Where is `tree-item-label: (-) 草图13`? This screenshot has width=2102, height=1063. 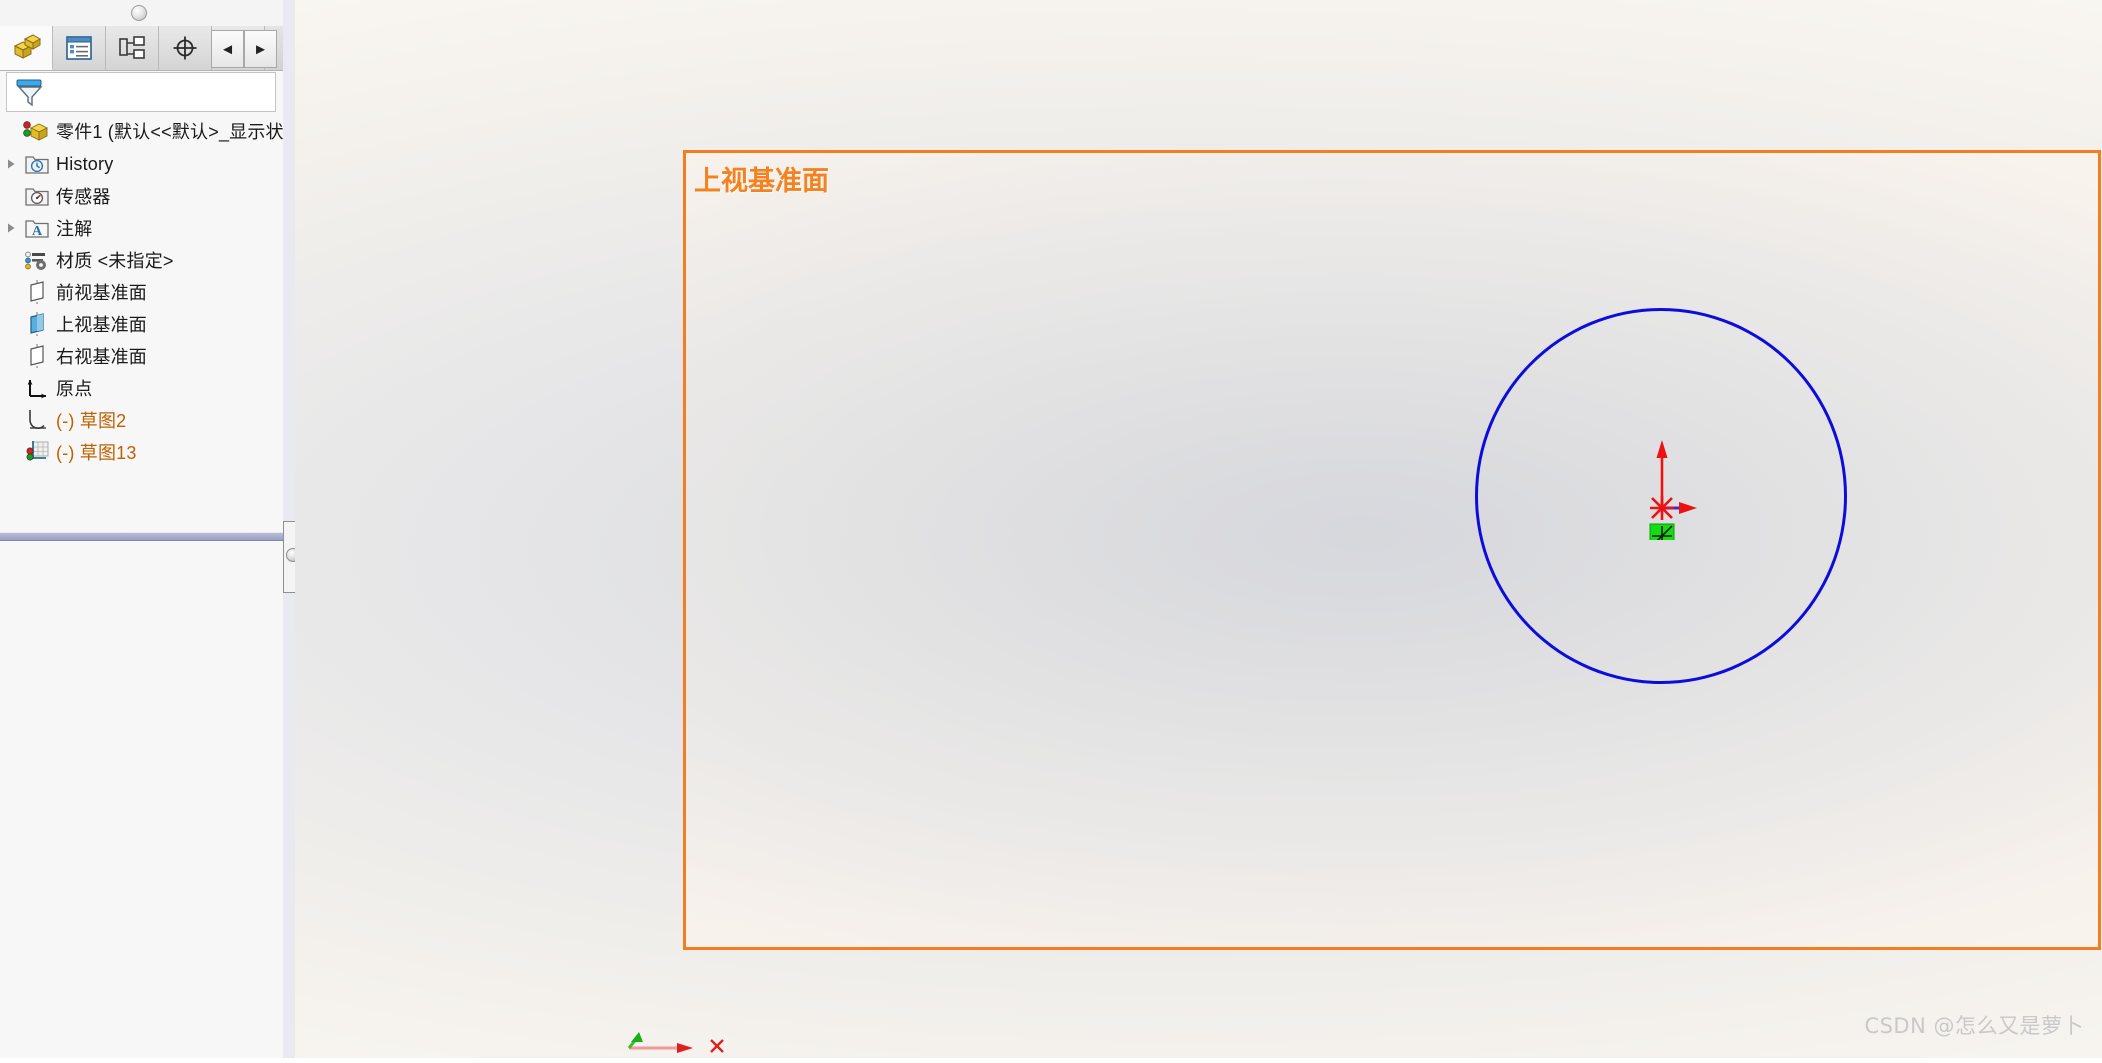 tree-item-label: (-) 草图13 is located at coordinates (96, 453).